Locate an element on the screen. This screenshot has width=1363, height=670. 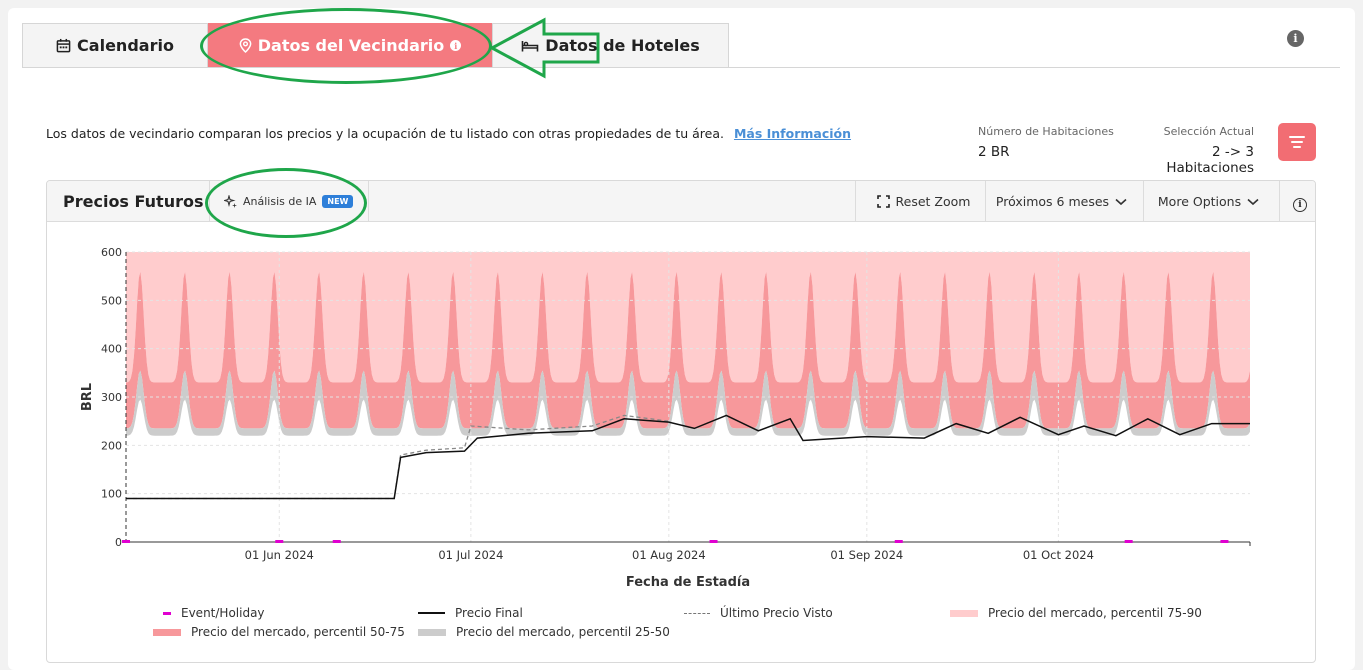
annotation-arrow is located at coordinates (544, 48).